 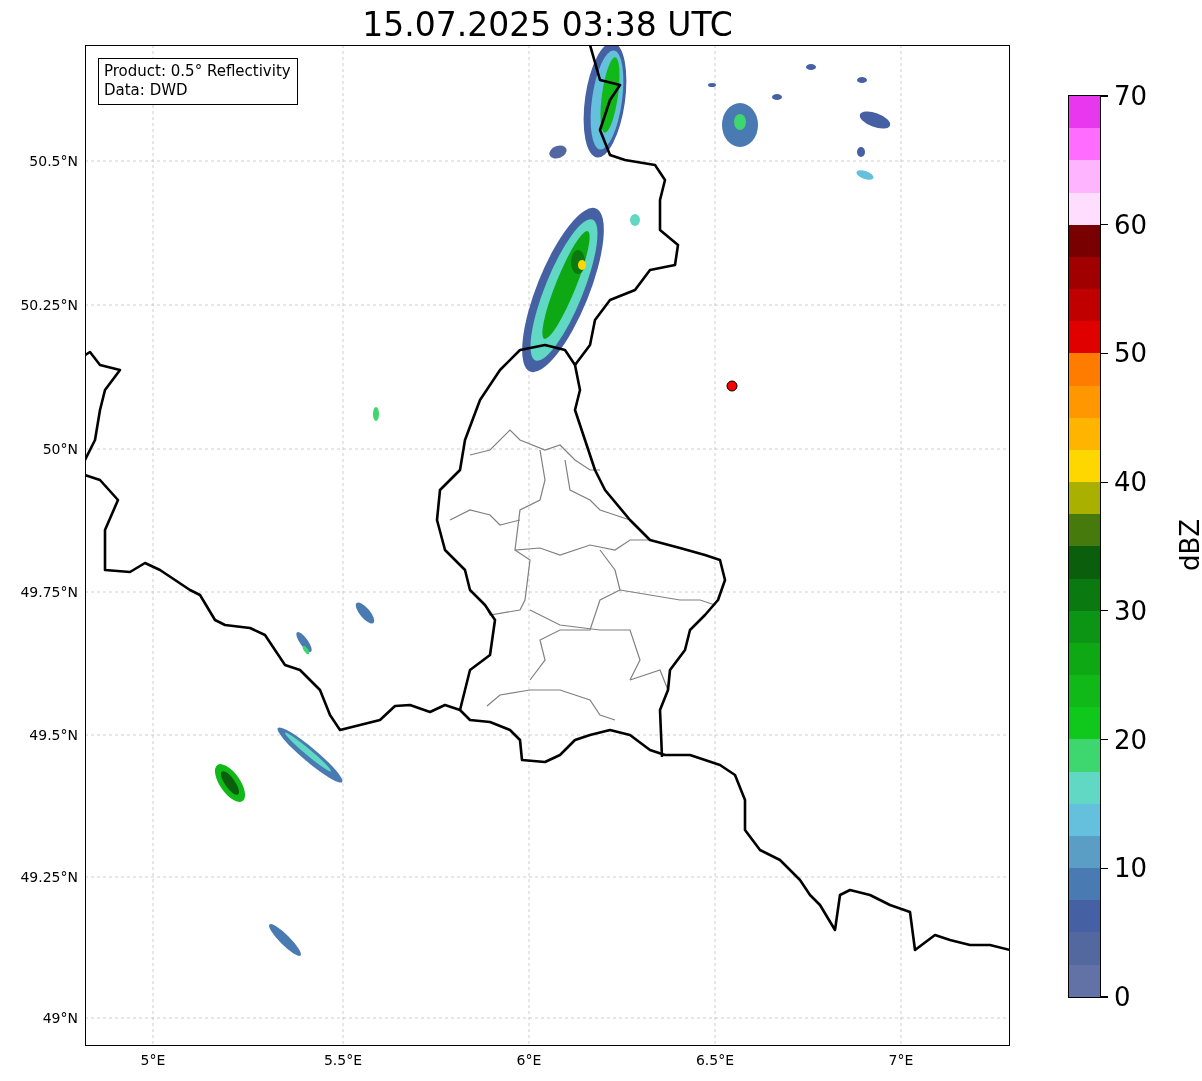 What do you see at coordinates (146, 90) in the screenshot?
I see `legend-text: Data: DWD` at bounding box center [146, 90].